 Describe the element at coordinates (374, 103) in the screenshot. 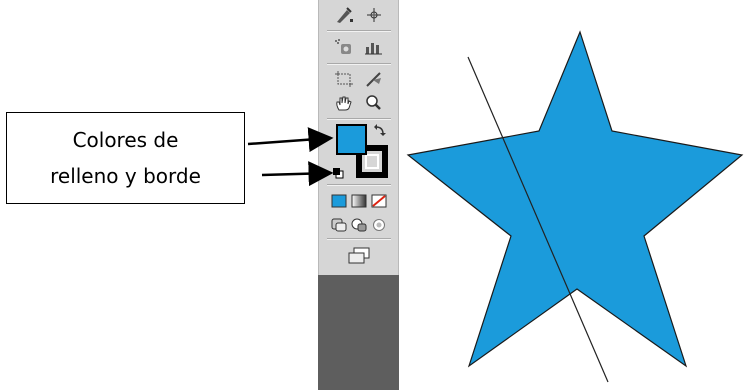

I see `zoom-icon` at that location.